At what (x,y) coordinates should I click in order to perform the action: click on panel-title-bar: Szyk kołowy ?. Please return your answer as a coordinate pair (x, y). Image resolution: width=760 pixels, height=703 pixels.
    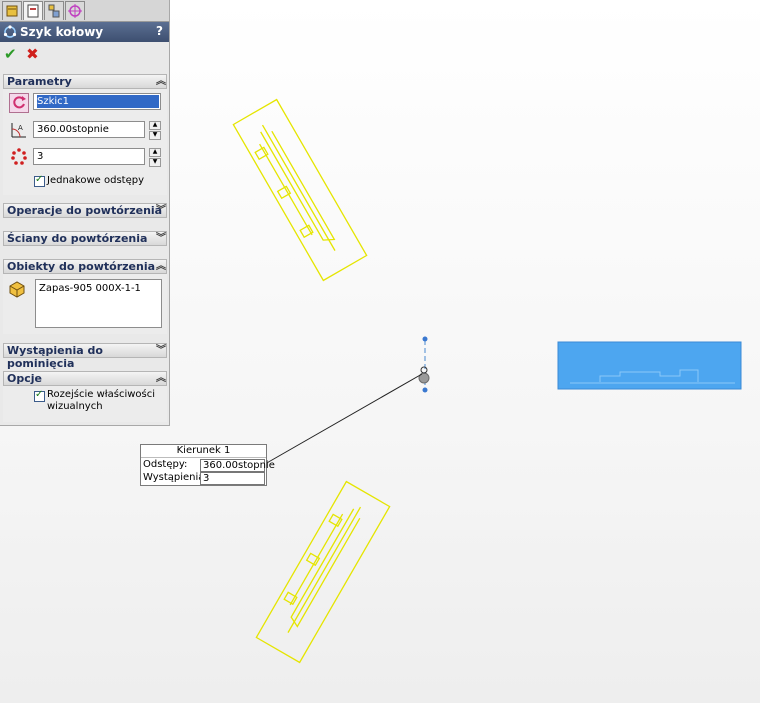
    Looking at the image, I should click on (84, 32).